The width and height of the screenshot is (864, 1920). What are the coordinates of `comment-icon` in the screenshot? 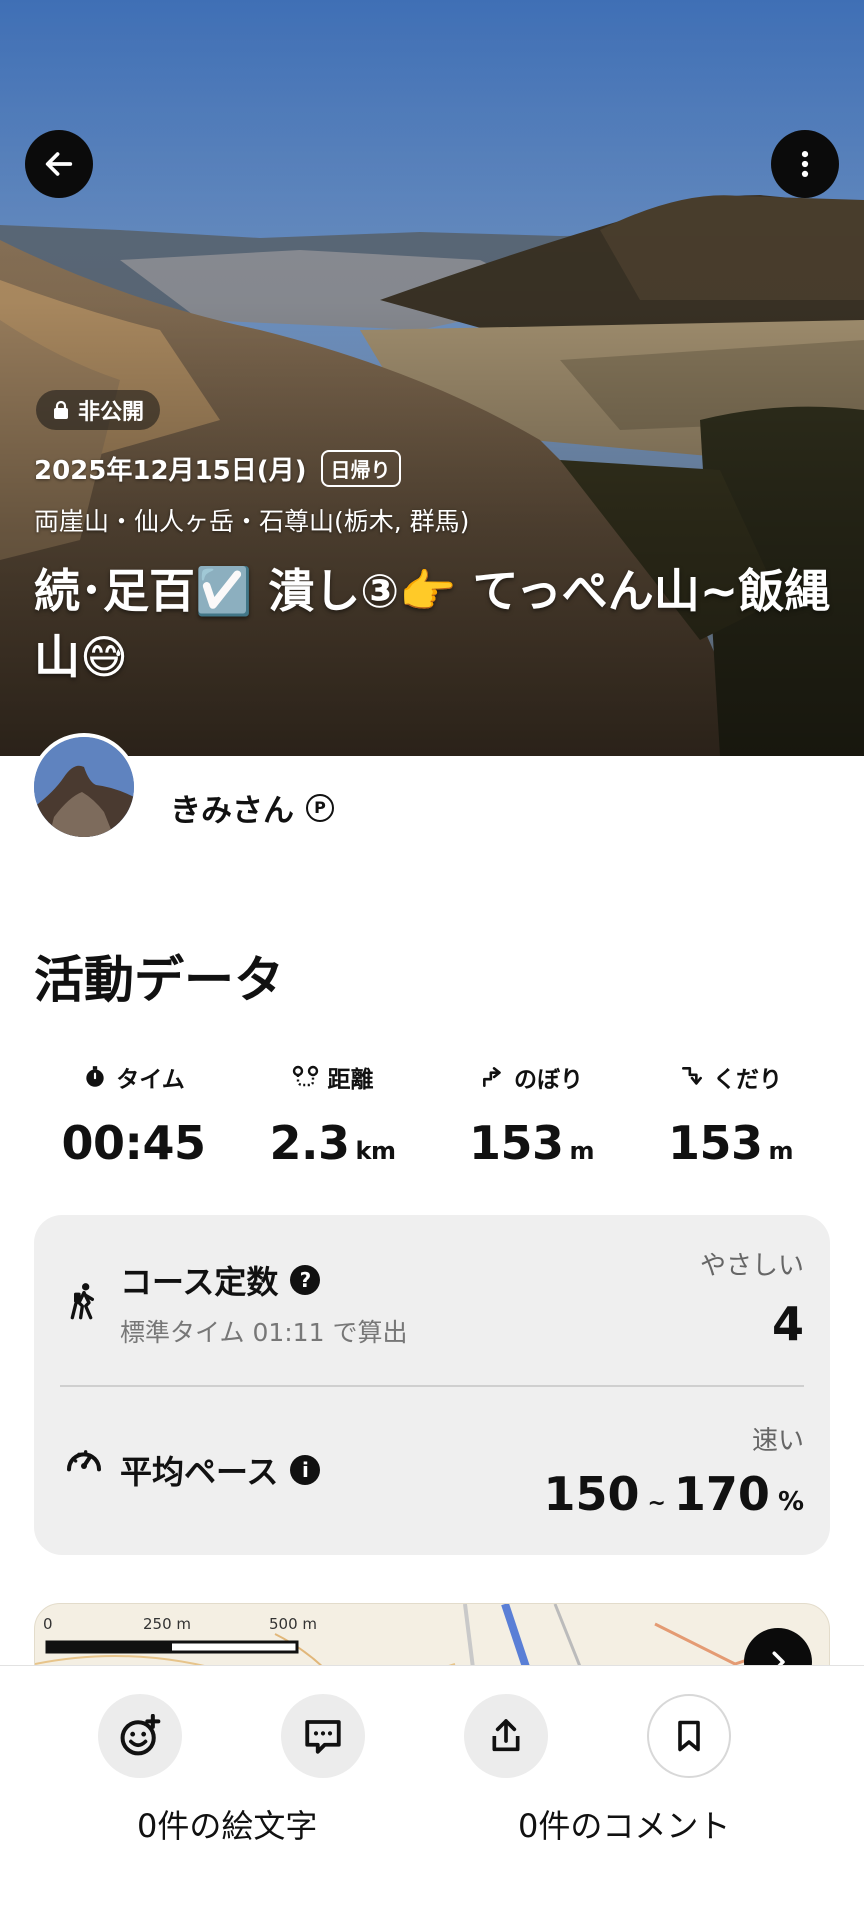 It's located at (323, 1737).